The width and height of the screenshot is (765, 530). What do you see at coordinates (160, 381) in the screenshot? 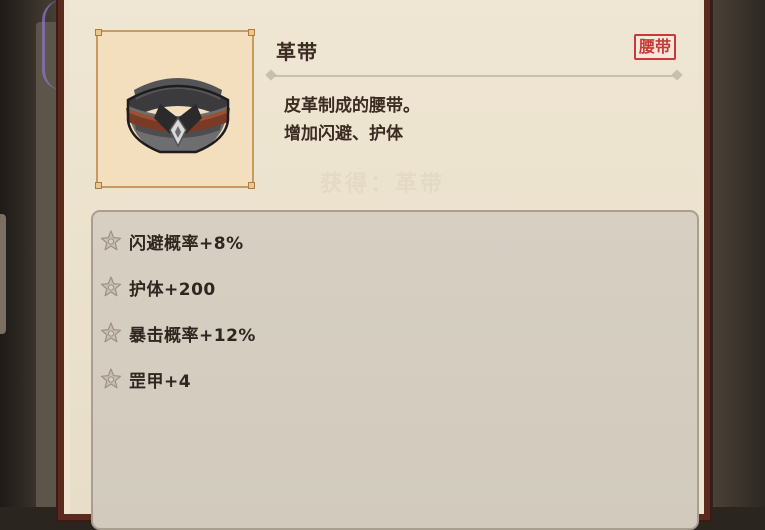
I see `stat-label: 罡甲+4` at bounding box center [160, 381].